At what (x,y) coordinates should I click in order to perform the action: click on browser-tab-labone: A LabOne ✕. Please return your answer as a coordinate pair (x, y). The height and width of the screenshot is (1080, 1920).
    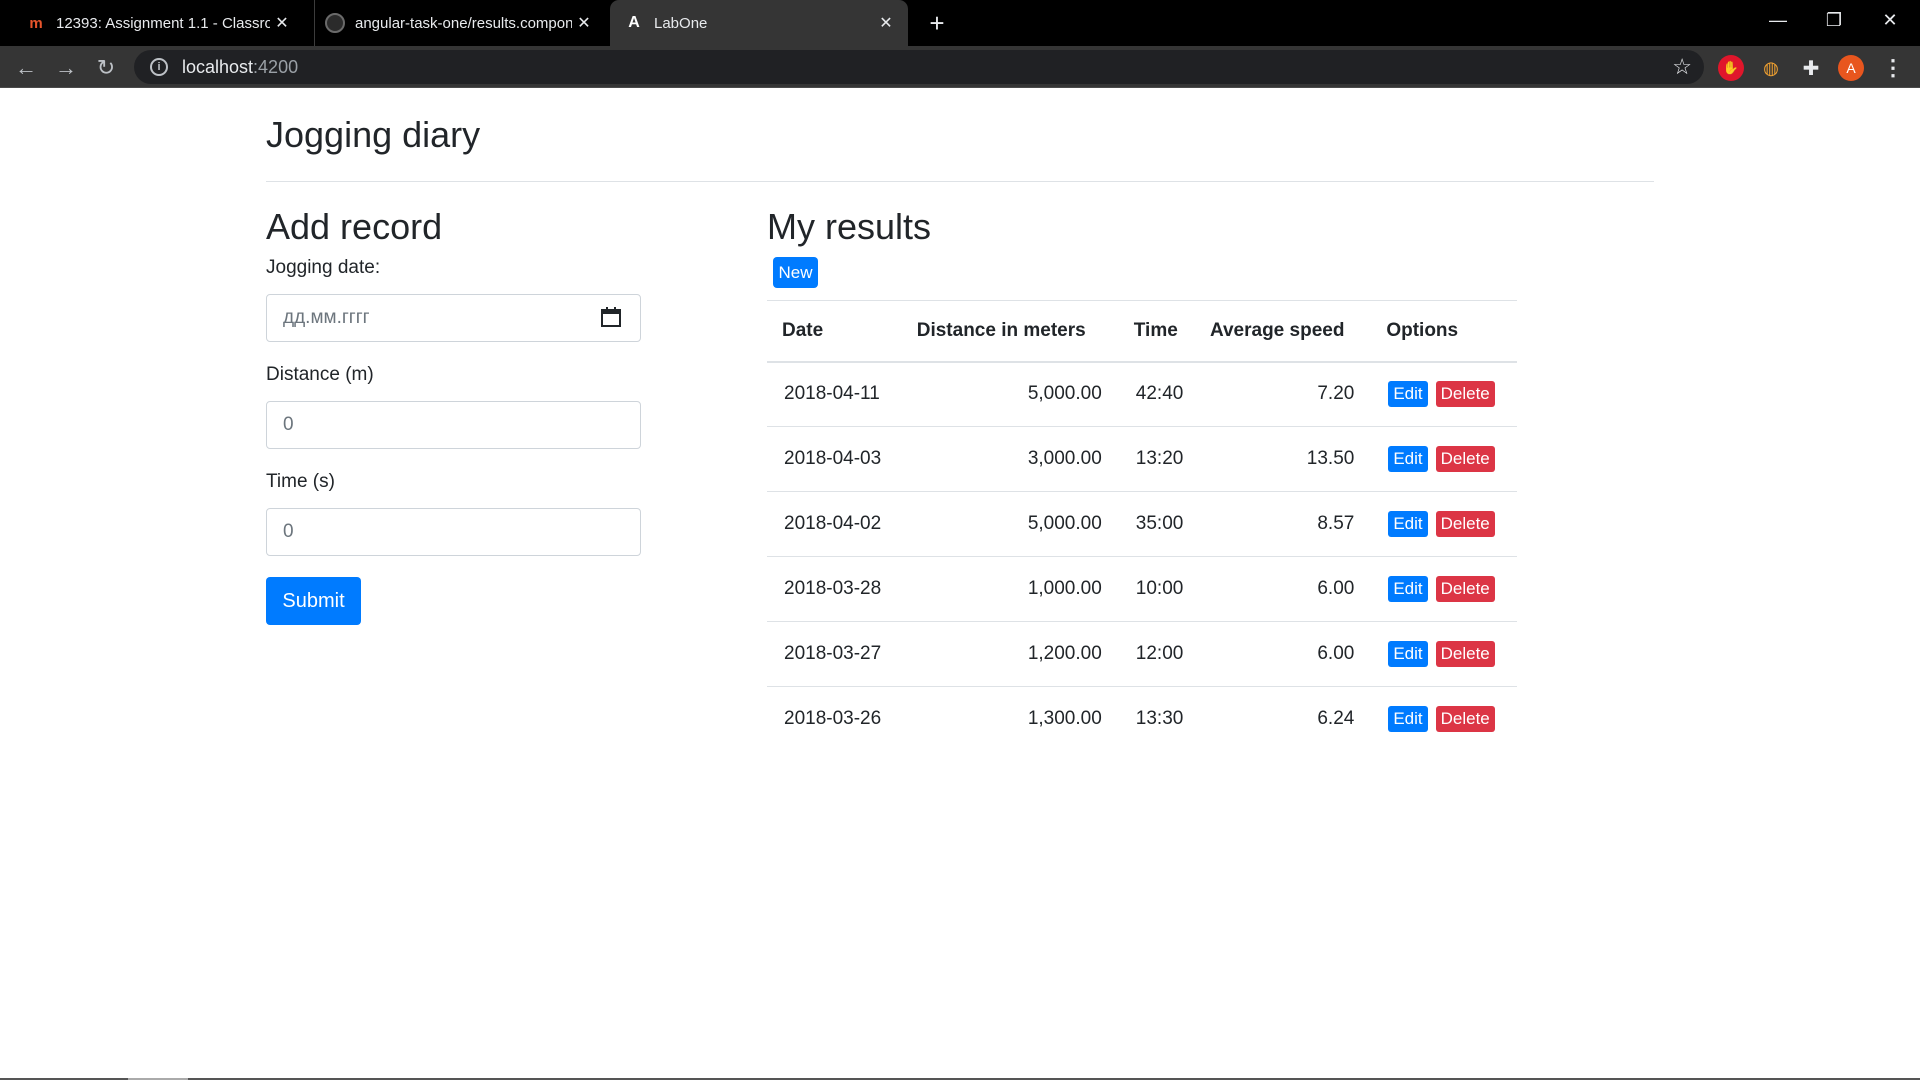
    Looking at the image, I should click on (759, 23).